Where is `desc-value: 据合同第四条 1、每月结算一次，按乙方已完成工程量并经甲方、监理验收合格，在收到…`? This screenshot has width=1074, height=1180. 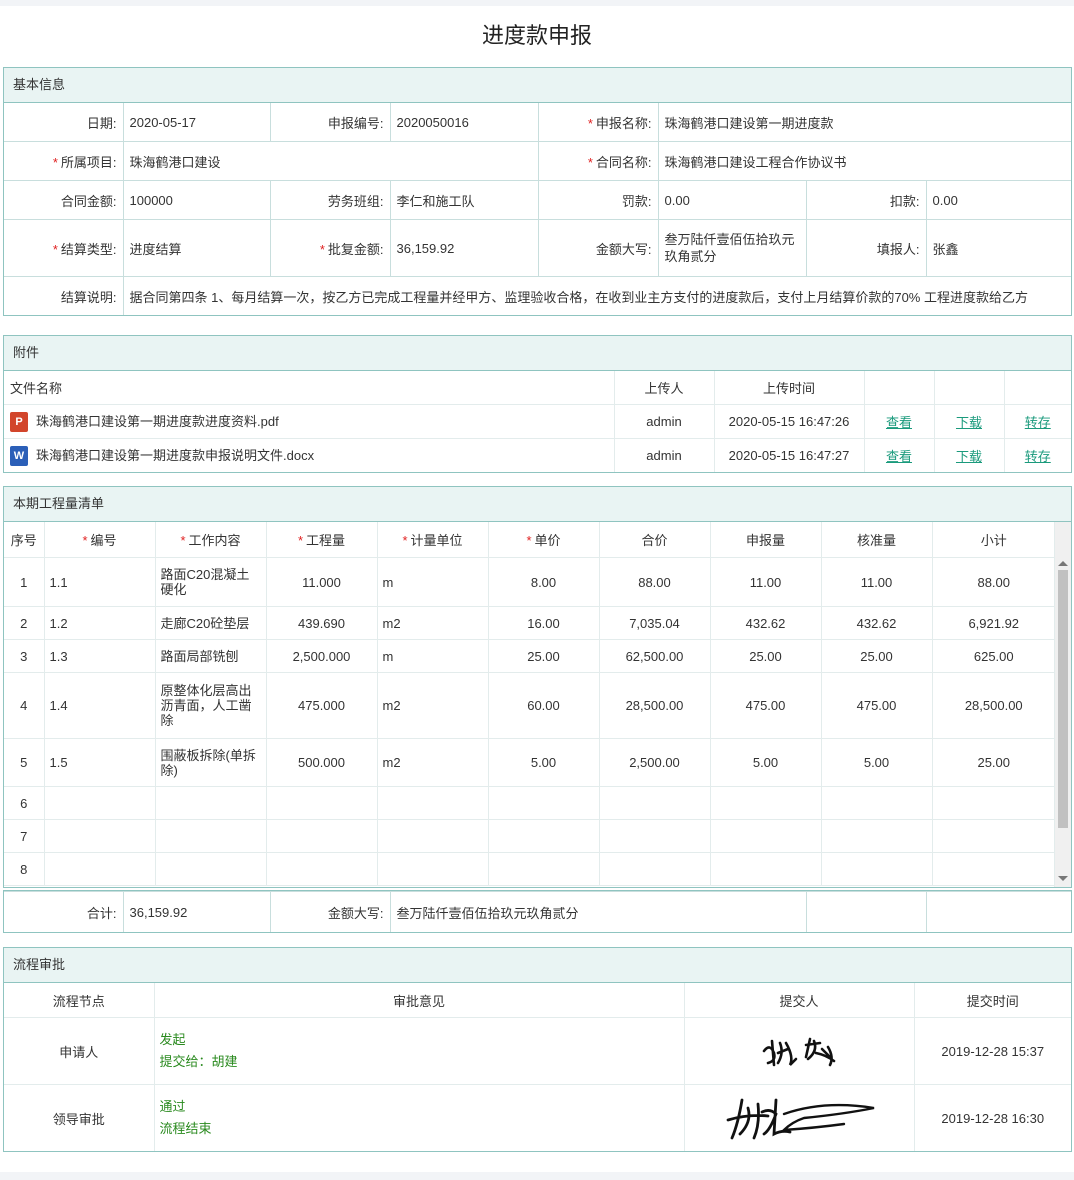
desc-value: 据合同第四条 1、每月结算一次，按乙方已完成工程量并经甲方、监理验收合格，在收到… is located at coordinates (596, 295).